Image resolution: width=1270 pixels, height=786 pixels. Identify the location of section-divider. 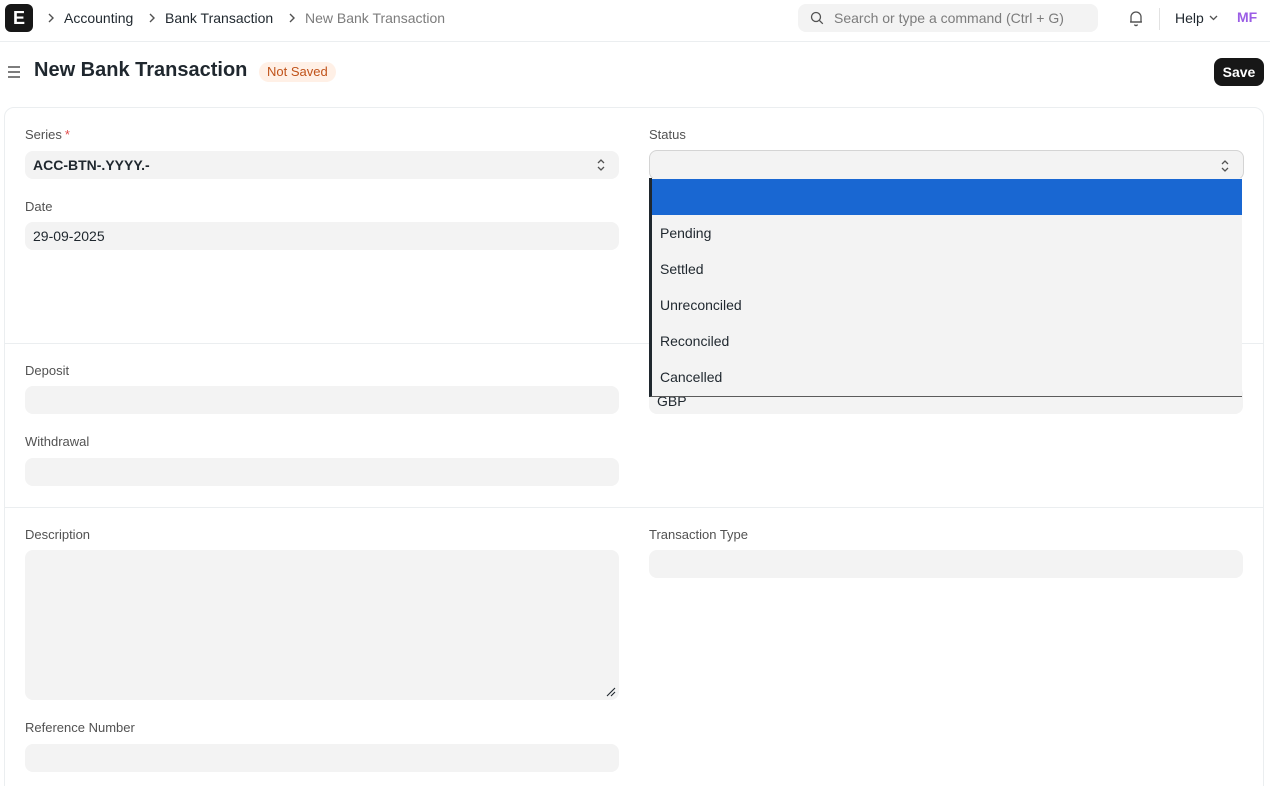
(634, 507).